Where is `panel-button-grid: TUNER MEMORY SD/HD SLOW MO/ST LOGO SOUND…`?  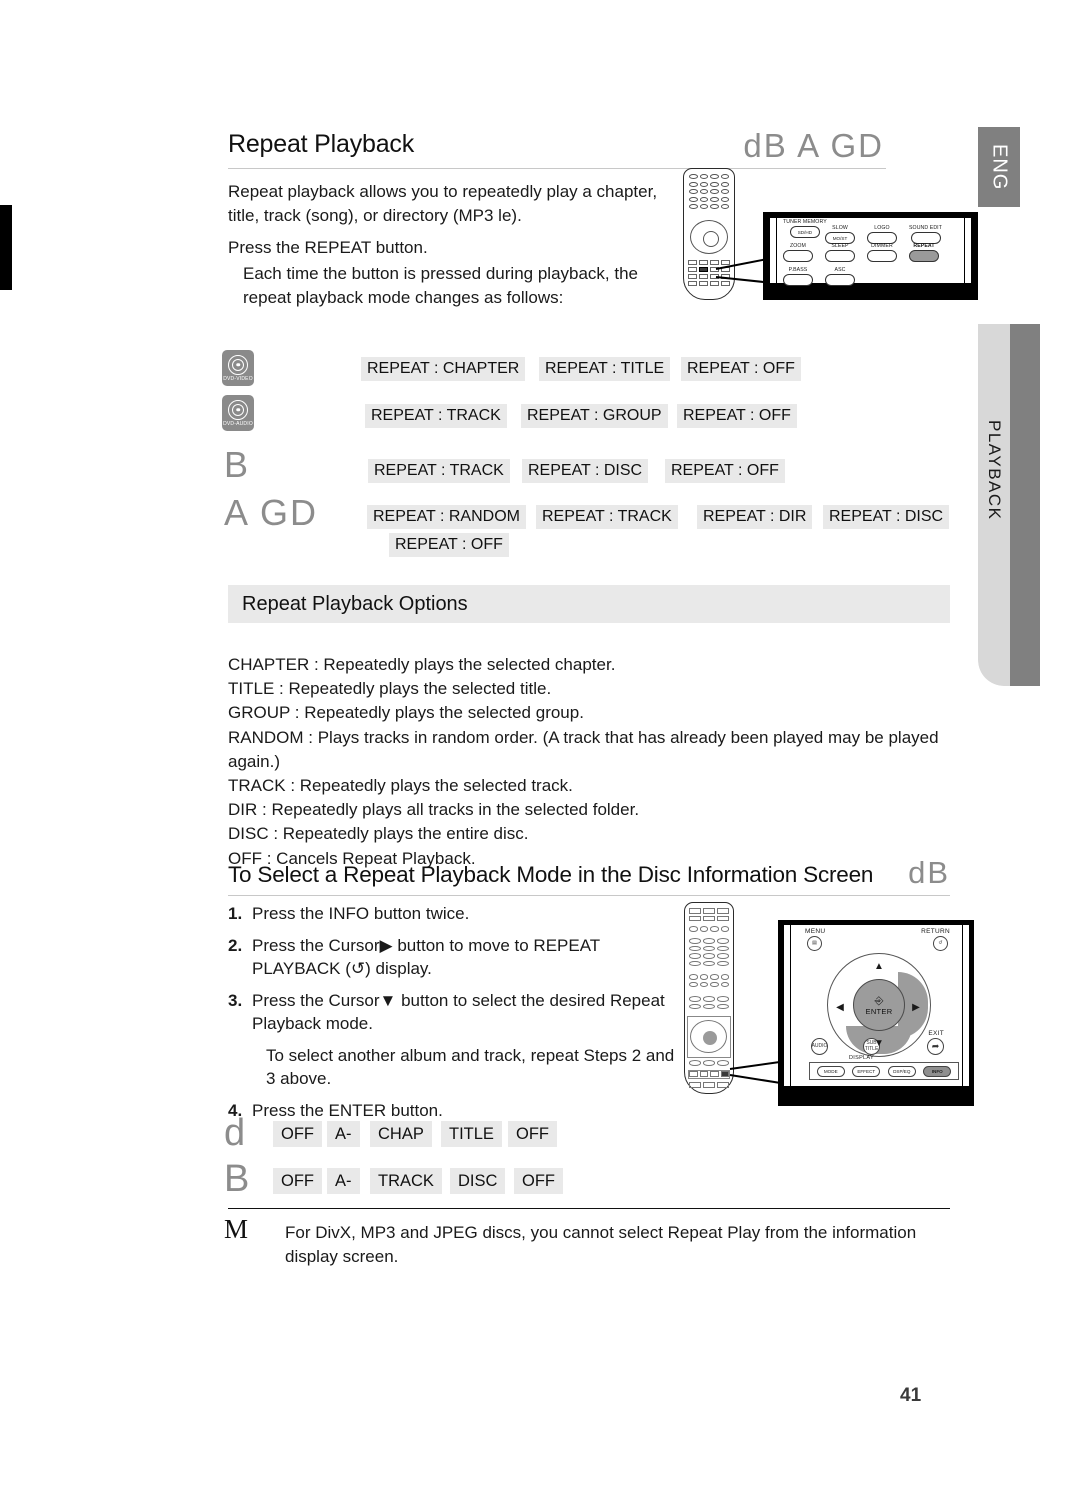 panel-button-grid: TUNER MEMORY SD/HD SLOW MO/ST LOGO SOUND… is located at coordinates (870, 252).